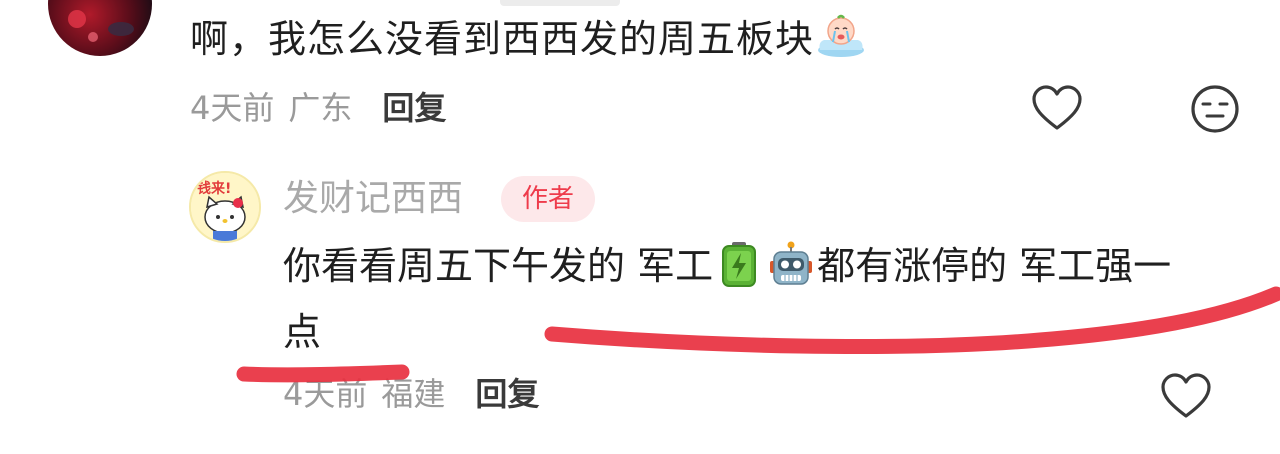  Describe the element at coordinates (791, 263) in the screenshot. I see `robot-emoji-icon` at that location.